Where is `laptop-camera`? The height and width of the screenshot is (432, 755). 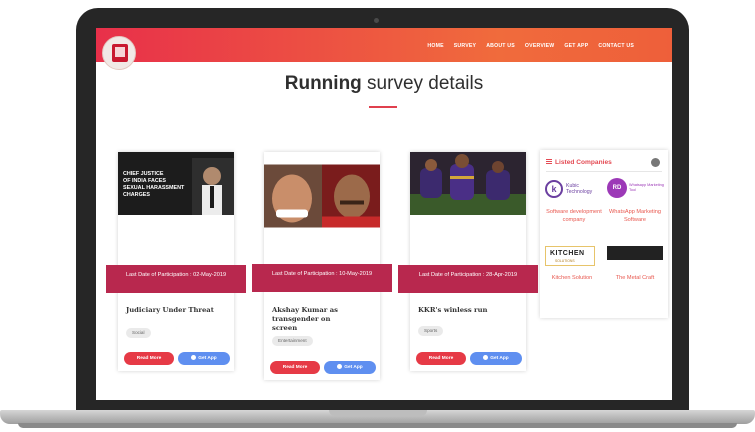 laptop-camera is located at coordinates (376, 20).